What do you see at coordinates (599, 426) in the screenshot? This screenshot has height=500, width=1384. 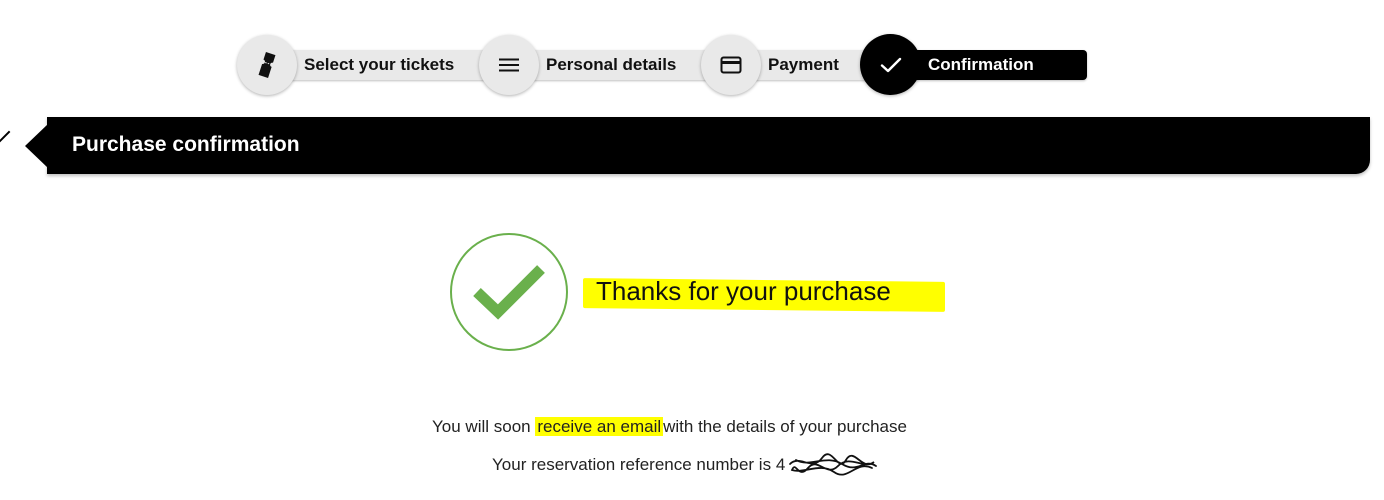 I see `email-notice-highlight: receive an email` at bounding box center [599, 426].